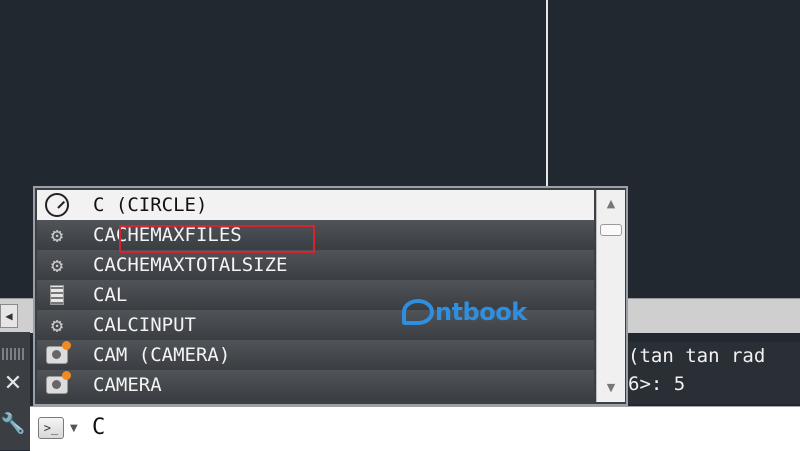 This screenshot has width=800, height=451. What do you see at coordinates (415, 428) in the screenshot?
I see `command-input-bar: >_ ▼ C` at bounding box center [415, 428].